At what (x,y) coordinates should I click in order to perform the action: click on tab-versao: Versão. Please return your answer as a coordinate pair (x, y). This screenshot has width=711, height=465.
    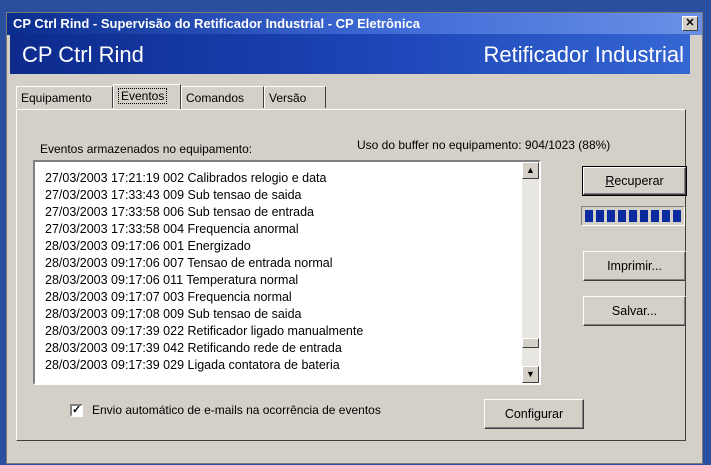
    Looking at the image, I should click on (295, 97).